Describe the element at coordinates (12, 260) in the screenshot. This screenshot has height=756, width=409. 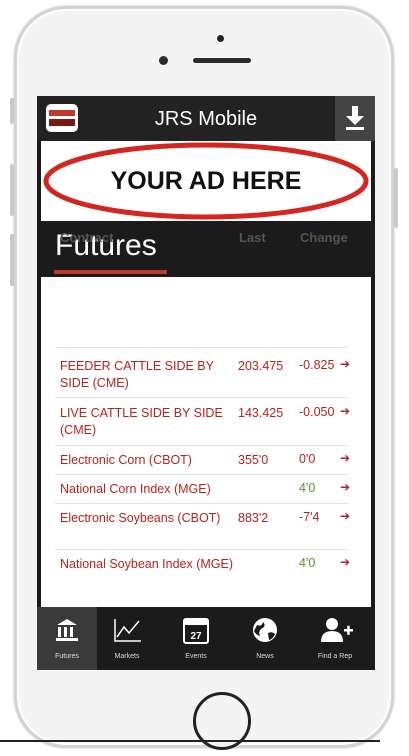
I see `side-button-volume-down` at that location.